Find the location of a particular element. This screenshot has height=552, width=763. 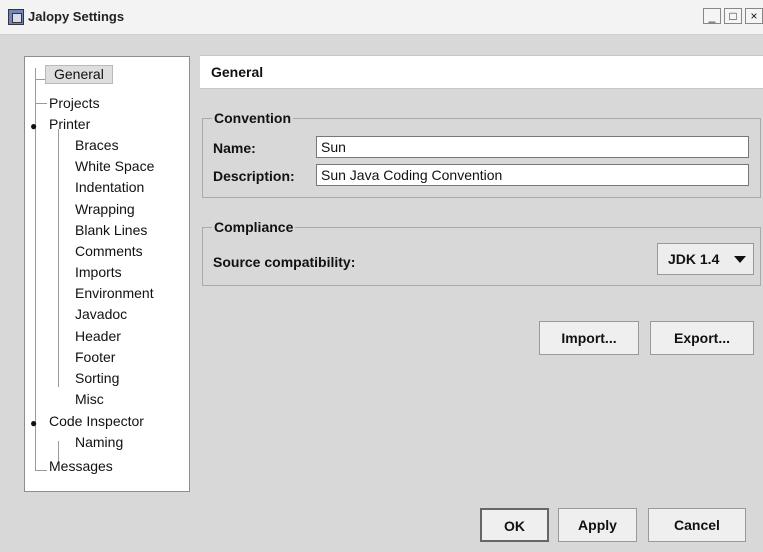

source-compatibility-select: JDK 1.4 is located at coordinates (705, 259).